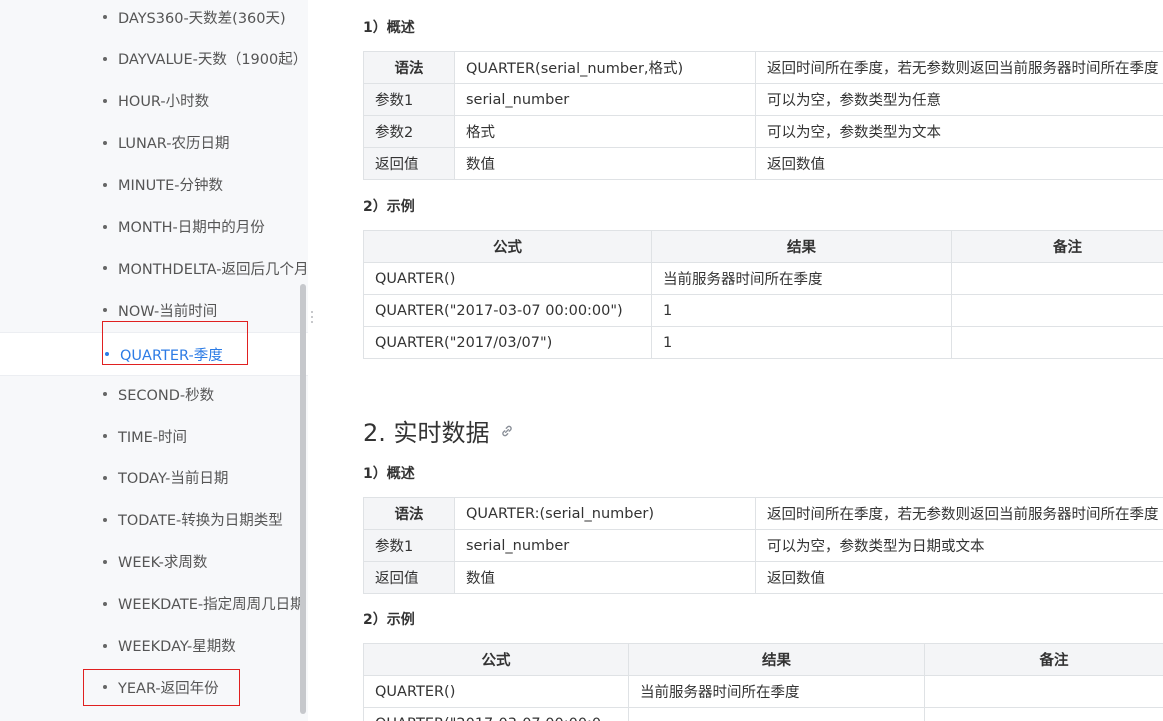 The image size is (1163, 721). I want to click on sidebar-item: DAYVALUE-天数（1900起）, so click(154, 59).